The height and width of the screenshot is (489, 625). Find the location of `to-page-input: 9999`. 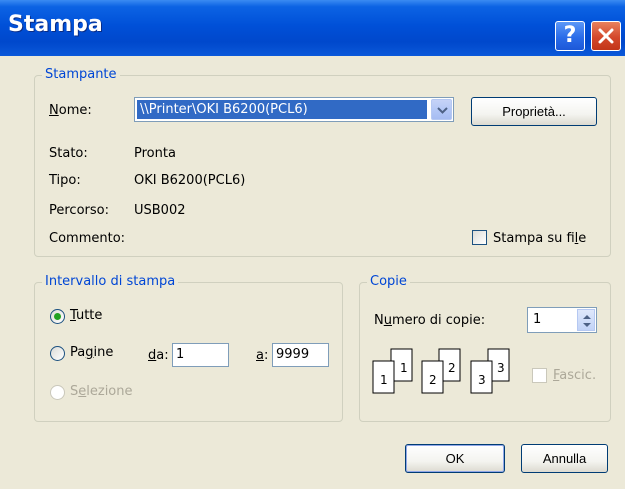

to-page-input: 9999 is located at coordinates (300, 355).